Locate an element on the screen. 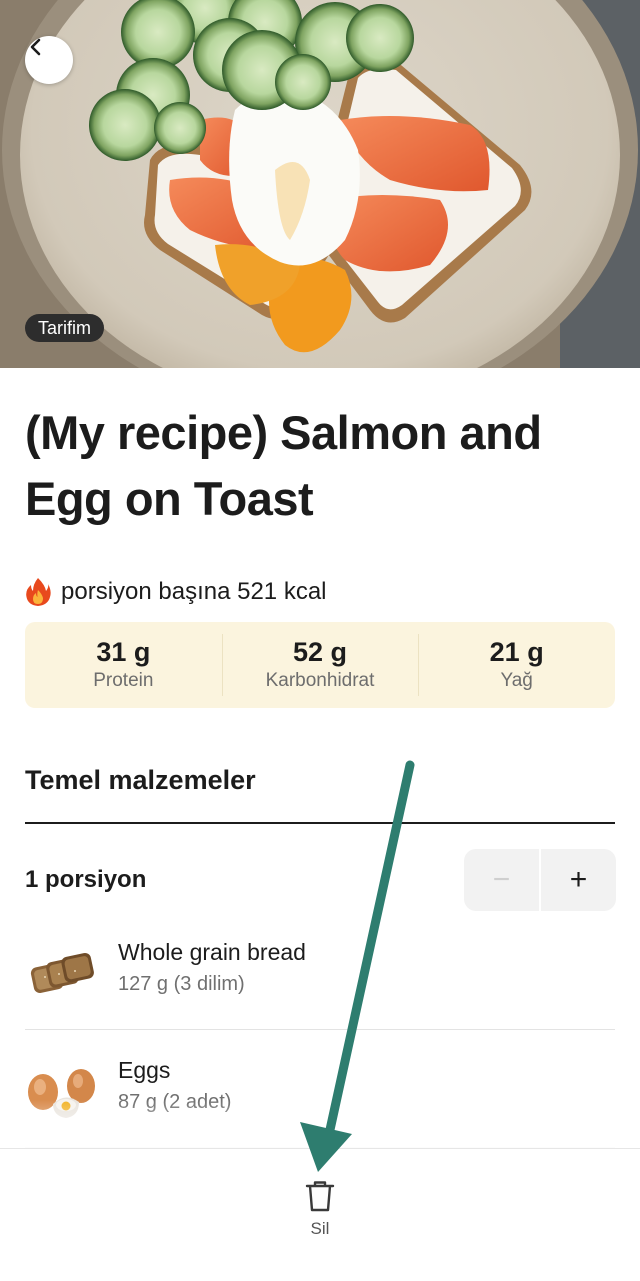 This screenshot has height=1281, width=640. macro-label: Karbonhidrat is located at coordinates (320, 680).